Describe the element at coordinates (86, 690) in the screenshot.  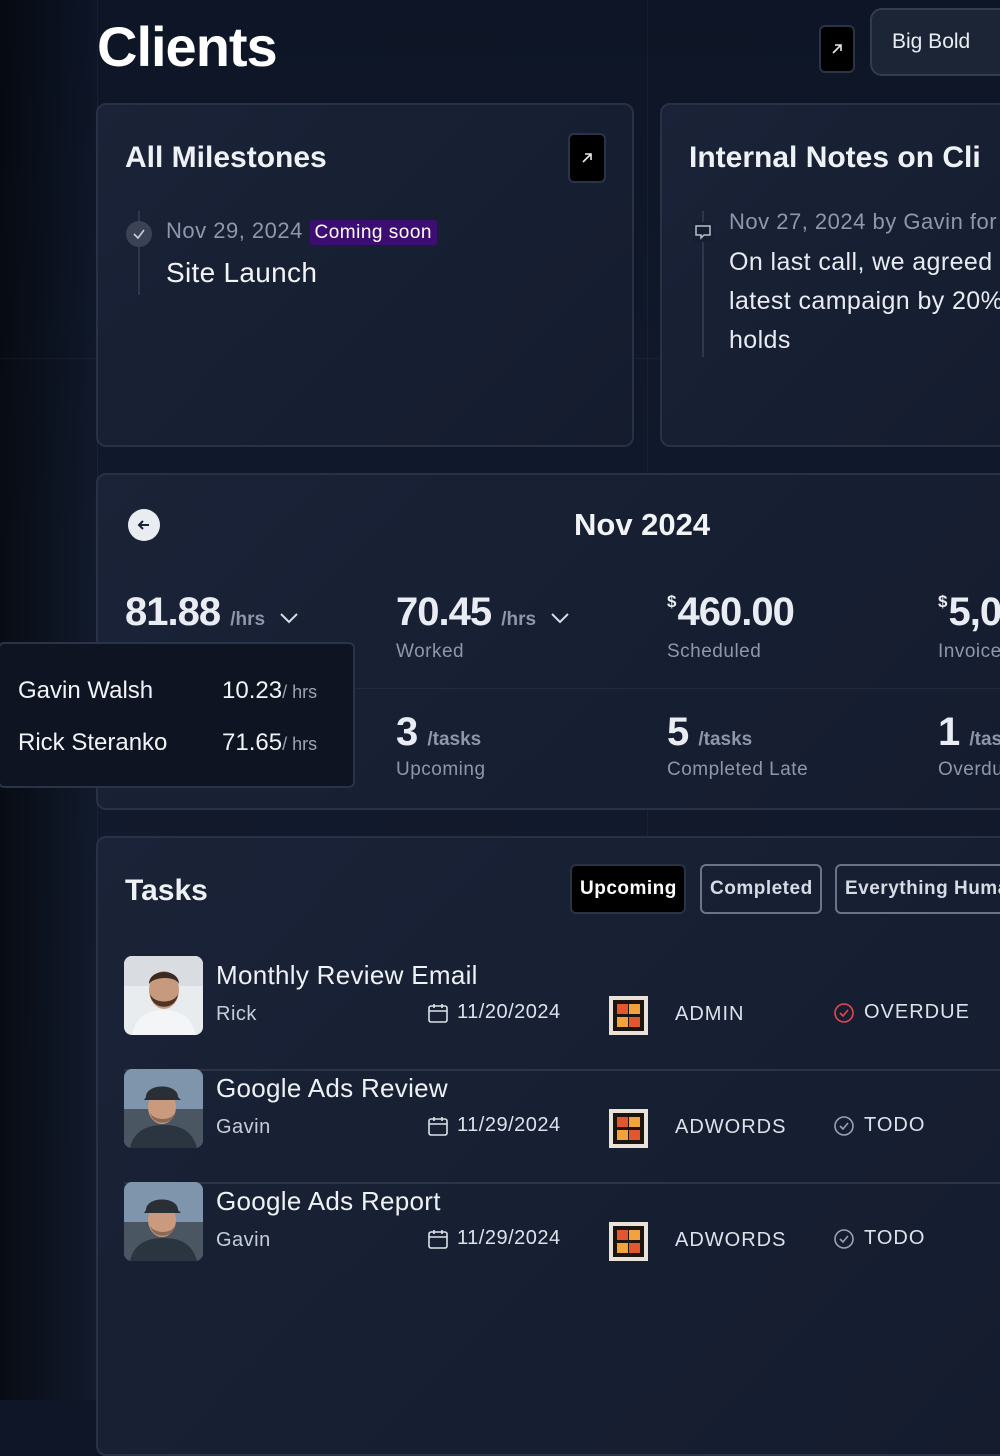
I see `team-member-name: Gavin Walsh` at that location.